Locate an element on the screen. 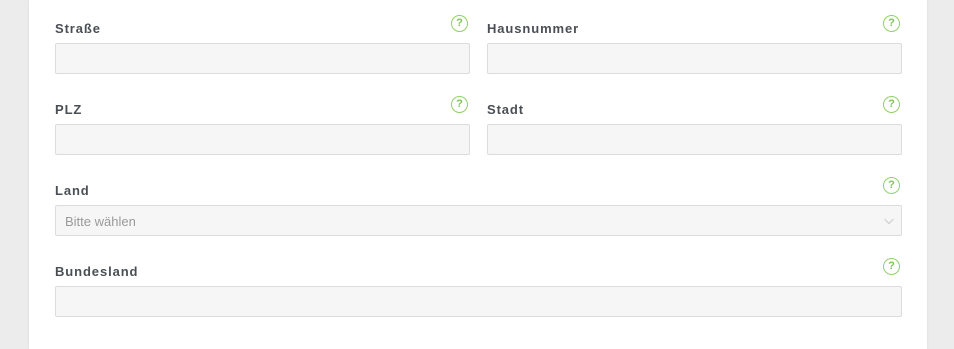 The height and width of the screenshot is (349, 954). zip-label: PLZ is located at coordinates (69, 109).